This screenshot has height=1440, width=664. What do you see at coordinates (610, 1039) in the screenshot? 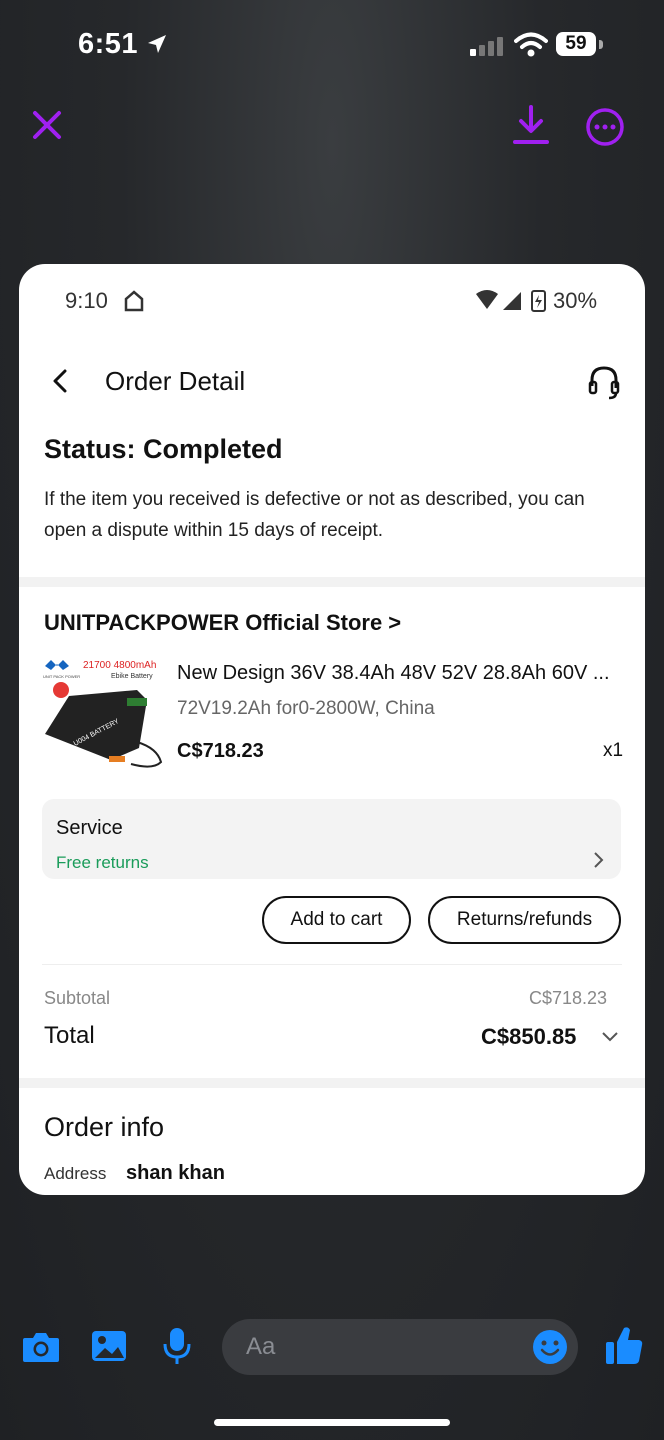
I see `chevron-down-icon` at bounding box center [610, 1039].